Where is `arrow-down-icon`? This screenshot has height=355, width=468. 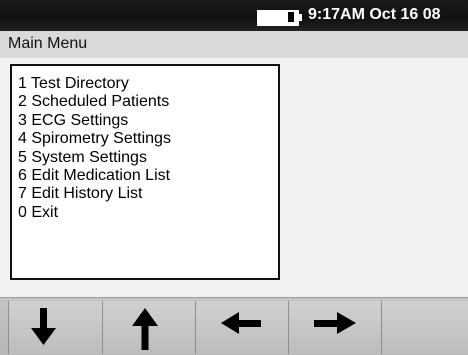
arrow-down-icon is located at coordinates (43, 326).